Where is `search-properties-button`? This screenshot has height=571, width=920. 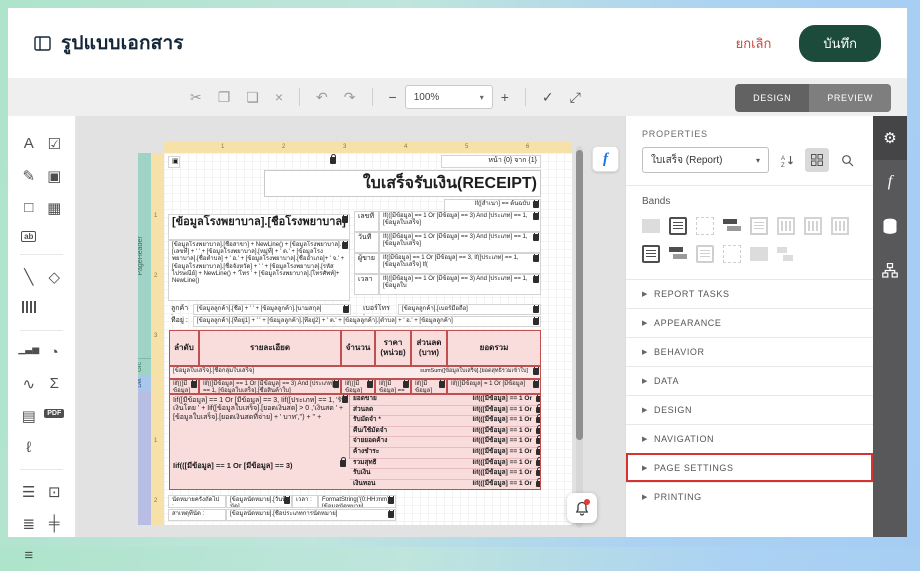 search-properties-button is located at coordinates (847, 160).